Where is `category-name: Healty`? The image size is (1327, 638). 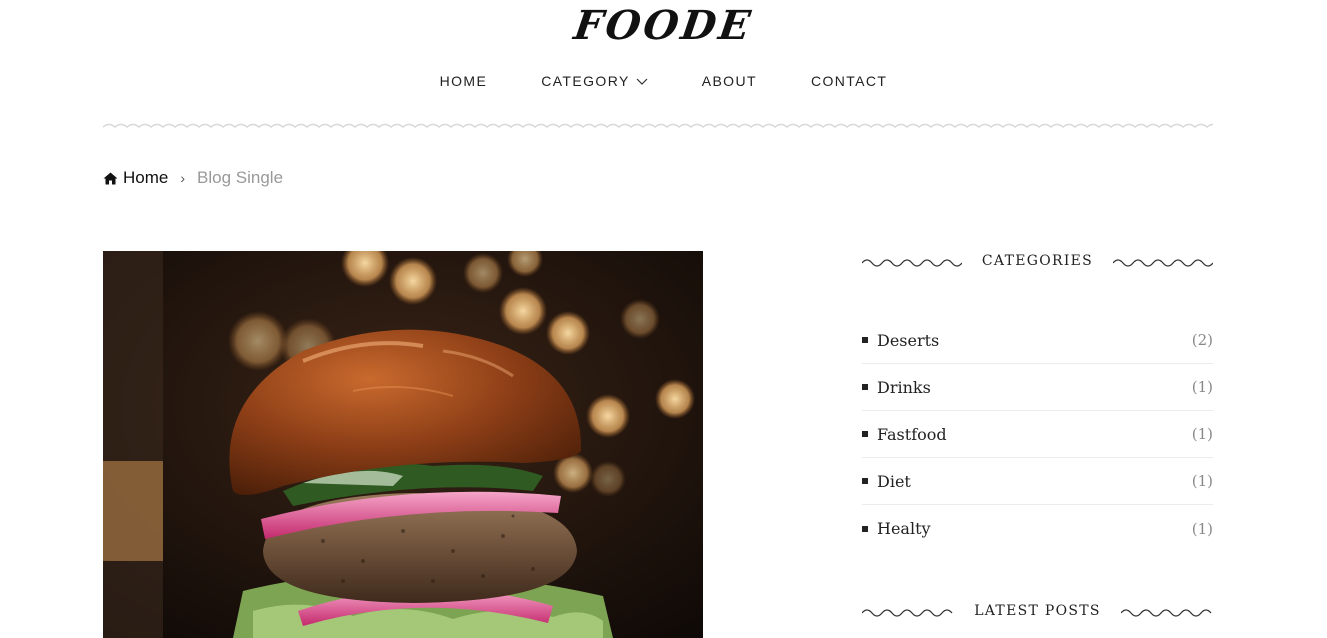
category-name: Healty is located at coordinates (904, 528).